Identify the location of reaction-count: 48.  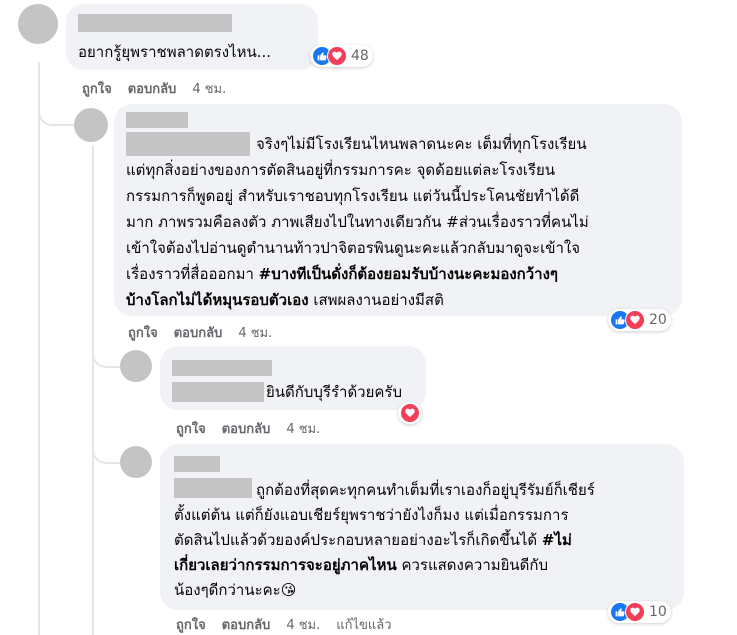
(360, 56).